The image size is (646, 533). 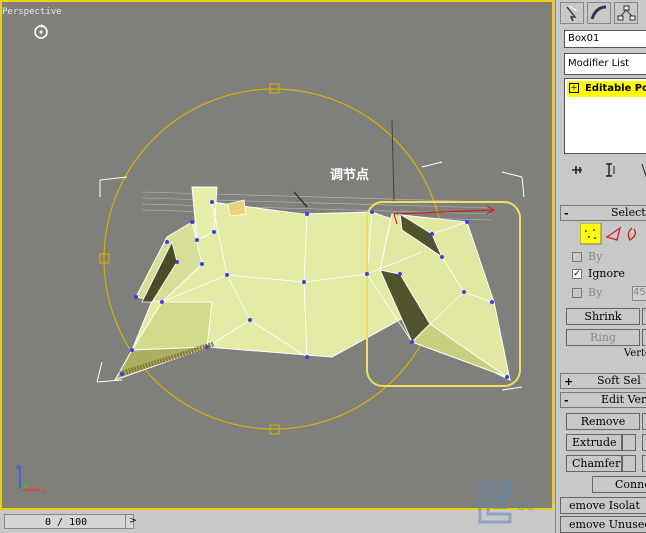 What do you see at coordinates (644, 337) in the screenshot?
I see `loop-button` at bounding box center [644, 337].